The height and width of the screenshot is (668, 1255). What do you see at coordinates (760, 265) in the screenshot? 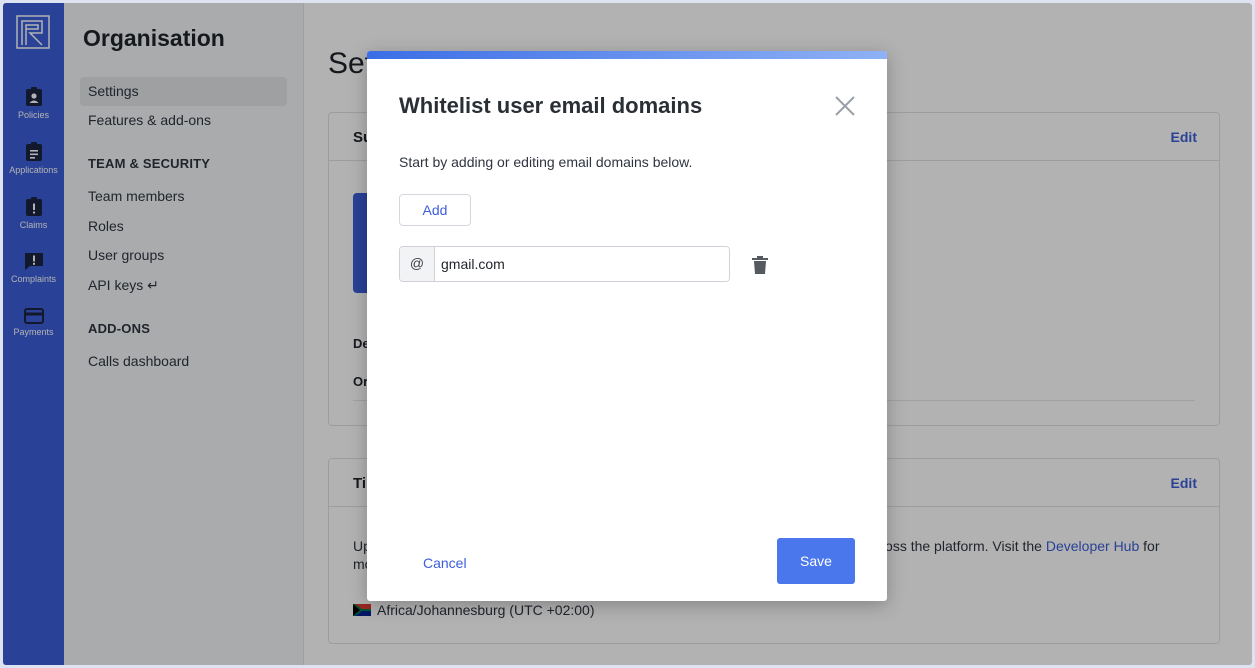
I see `trash-icon` at bounding box center [760, 265].